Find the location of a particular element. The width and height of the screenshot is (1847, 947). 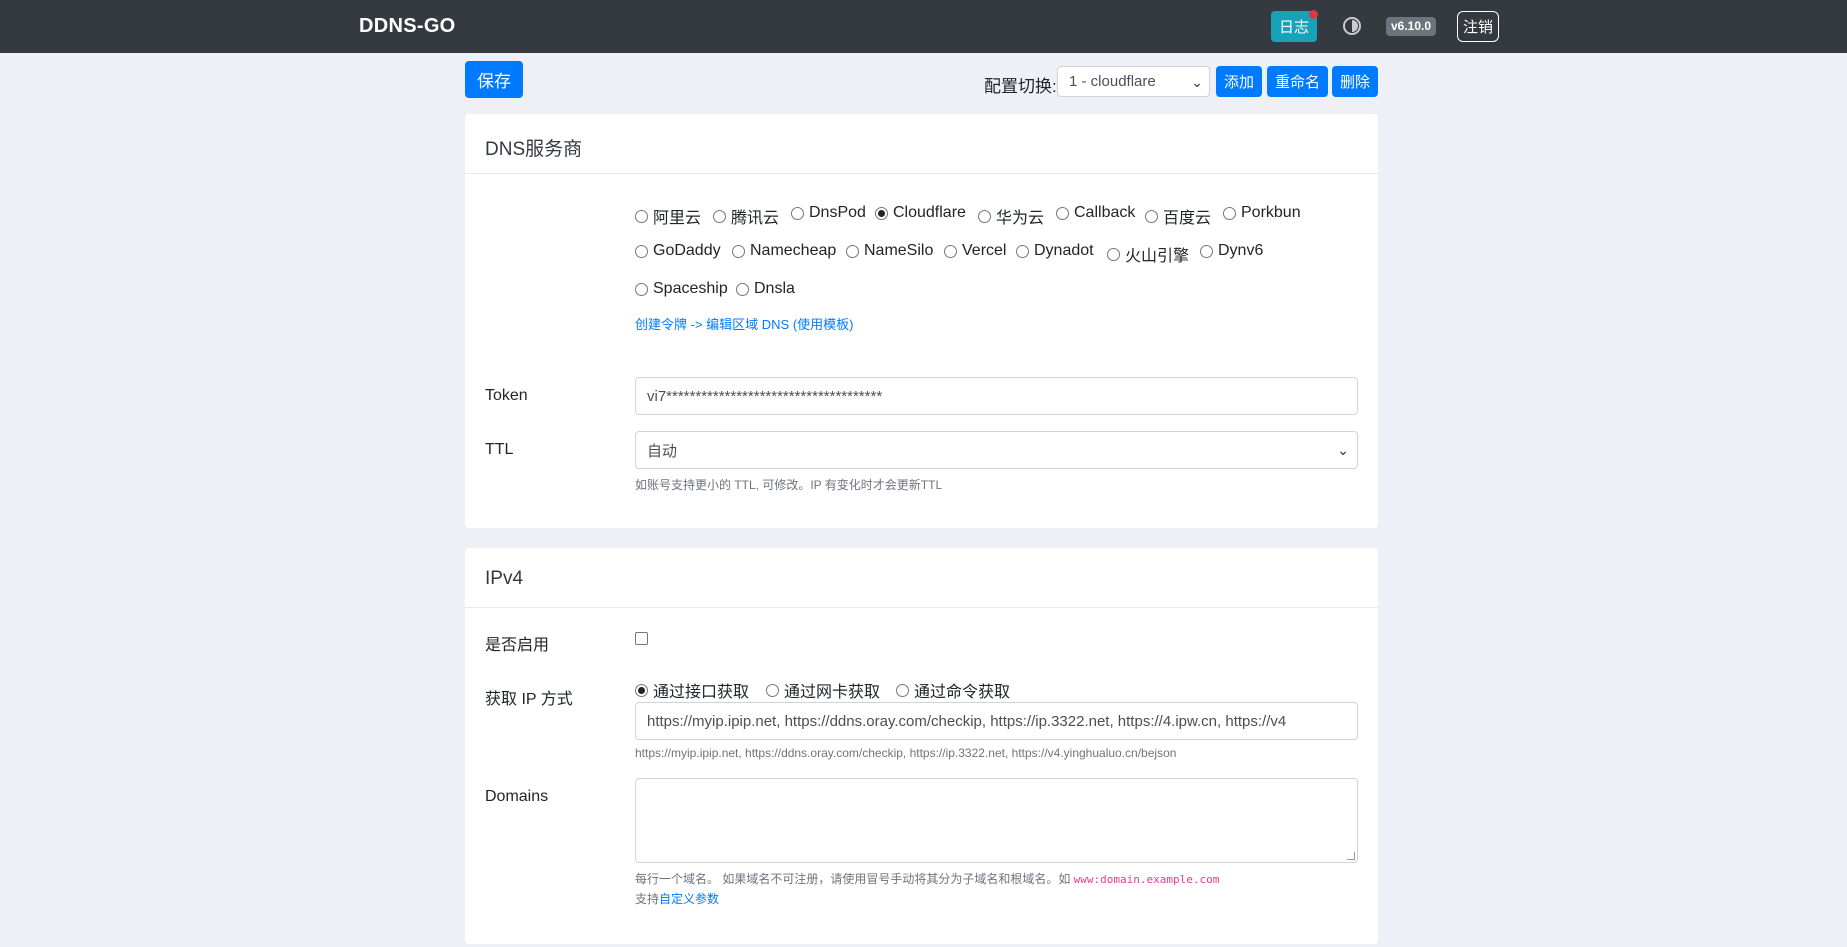

provider-radio-dynv6: Dynv6 is located at coordinates (1231, 251).